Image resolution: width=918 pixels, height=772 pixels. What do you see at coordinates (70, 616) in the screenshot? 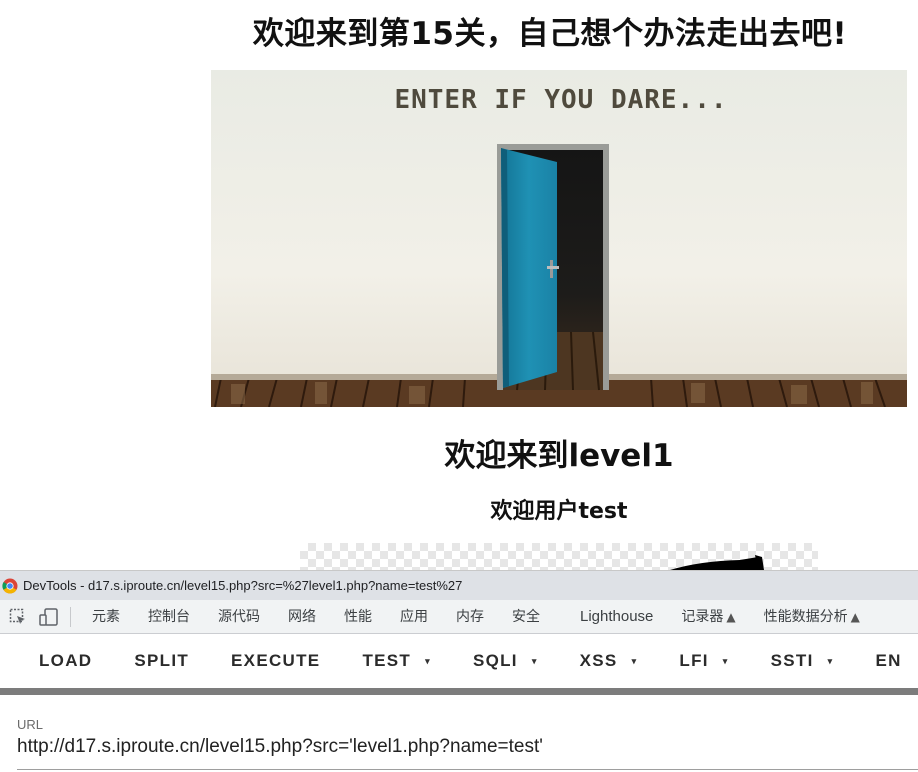
I see `tab-separator` at bounding box center [70, 616].